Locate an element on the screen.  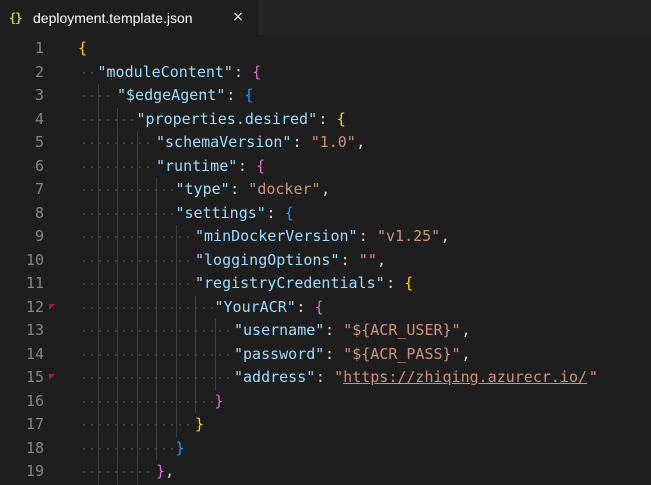
tab-bar: {} deployment.template.json × is located at coordinates (325, 17).